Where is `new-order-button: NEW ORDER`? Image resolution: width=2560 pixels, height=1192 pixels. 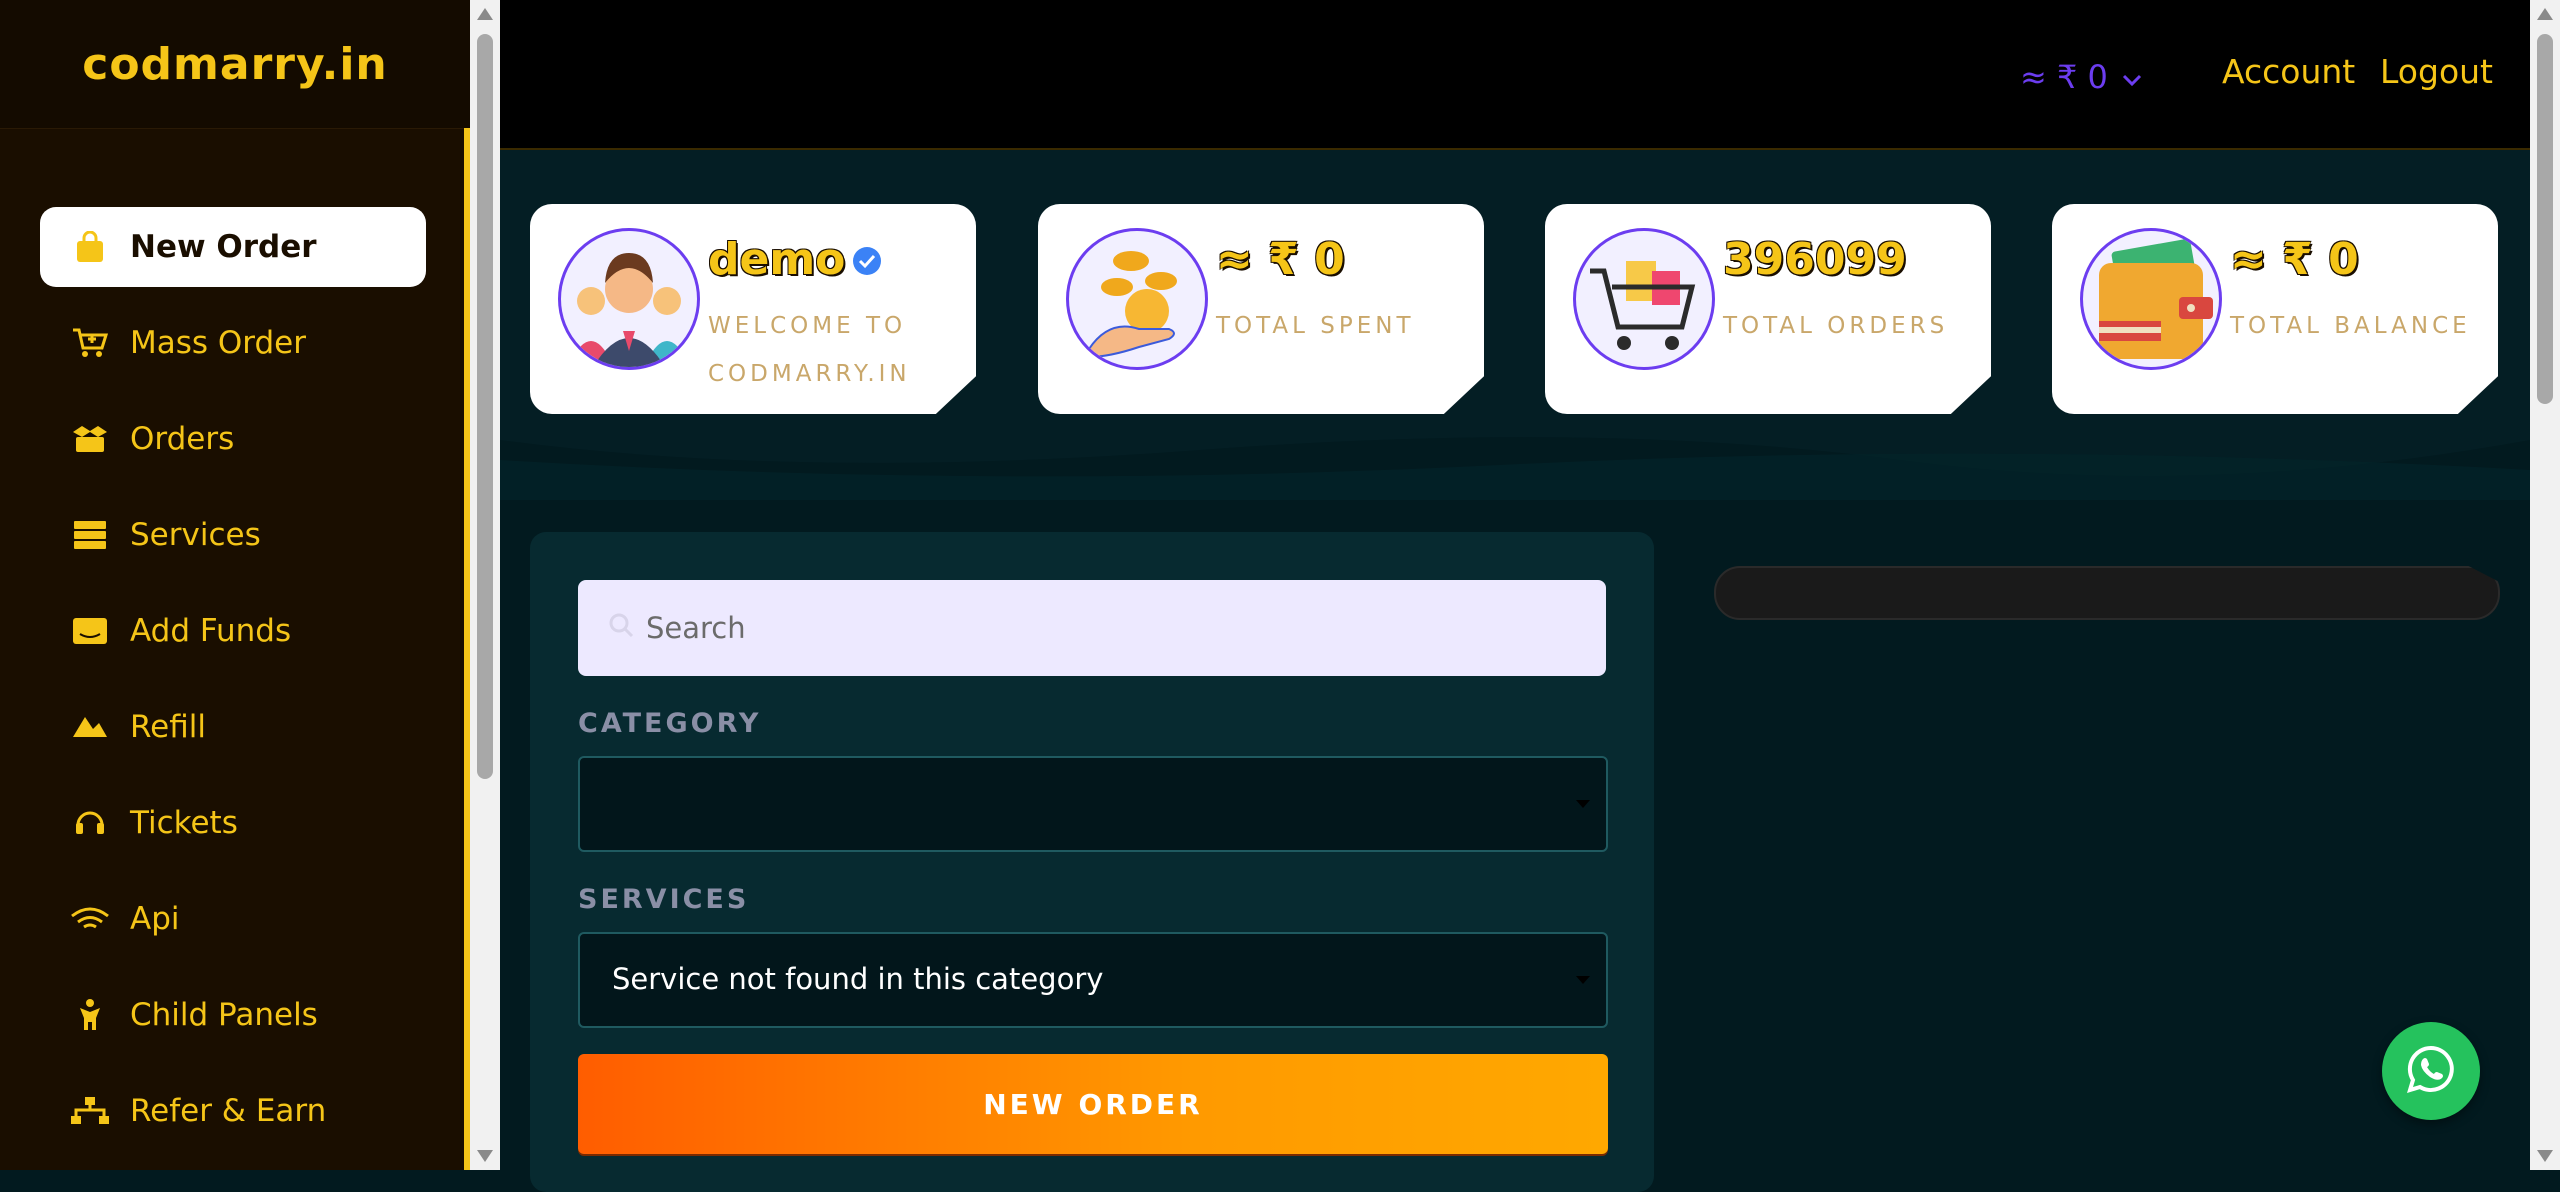
new-order-button: NEW ORDER is located at coordinates (1093, 1104).